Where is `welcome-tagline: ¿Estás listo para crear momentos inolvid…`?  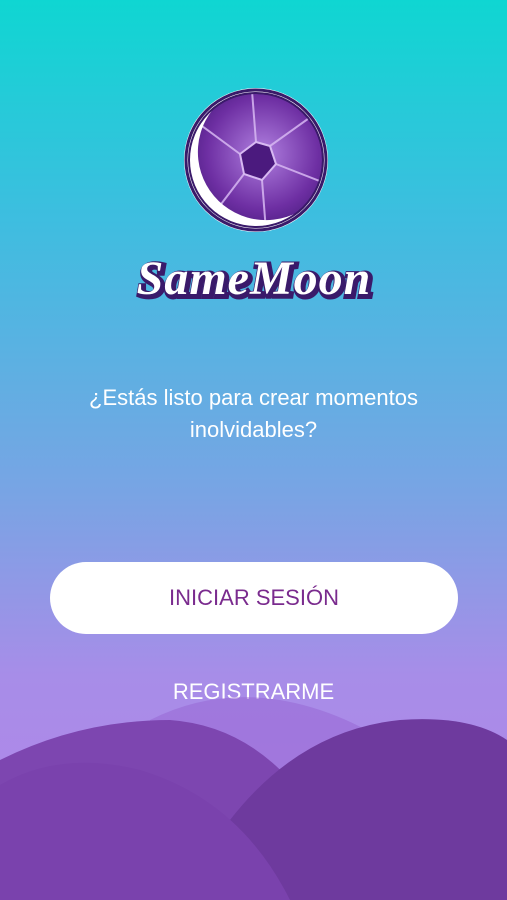 welcome-tagline: ¿Estás listo para crear momentos inolvid… is located at coordinates (253, 413).